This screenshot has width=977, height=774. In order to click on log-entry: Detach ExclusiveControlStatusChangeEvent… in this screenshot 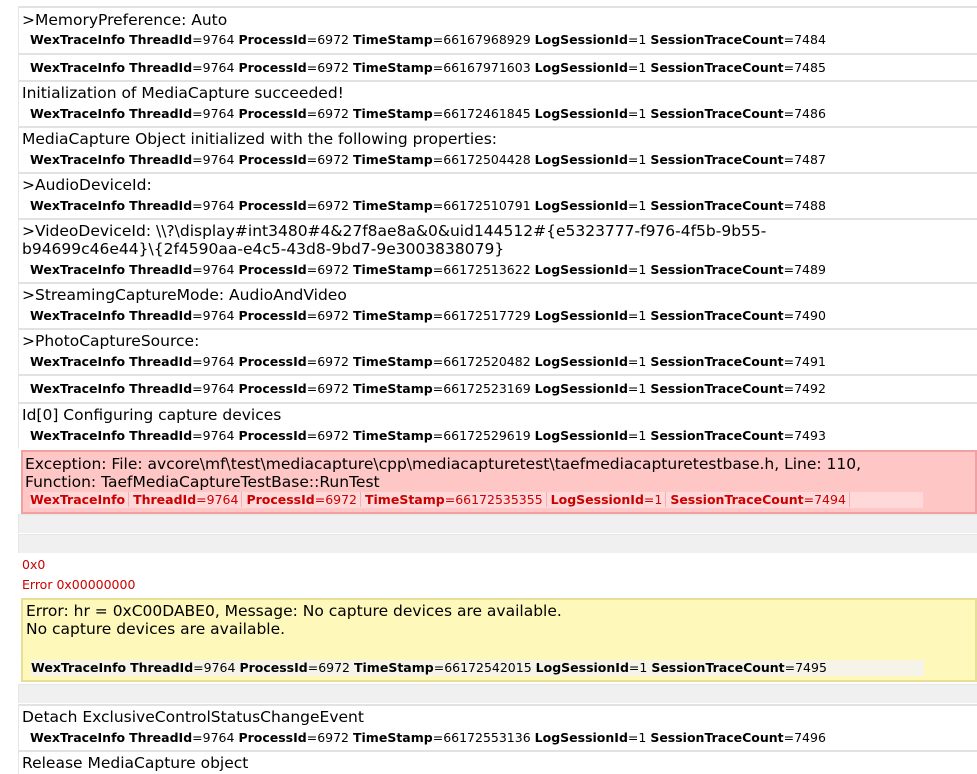, I will do `click(497, 727)`.